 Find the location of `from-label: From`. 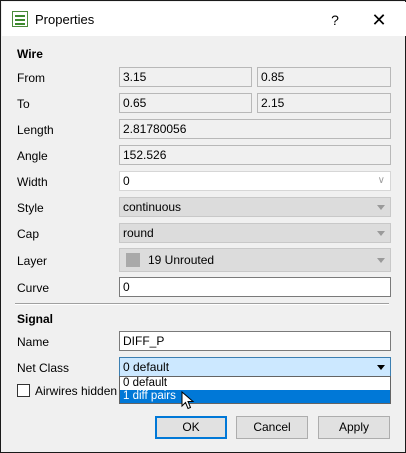

from-label: From is located at coordinates (31, 78).